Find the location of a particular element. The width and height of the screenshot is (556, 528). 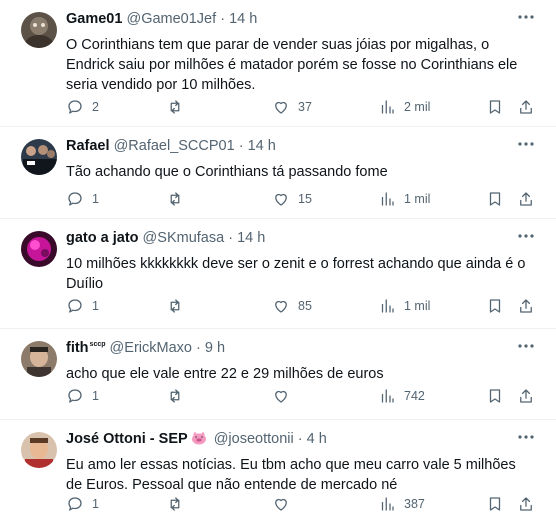

timestamp: 4 h is located at coordinates (317, 439).